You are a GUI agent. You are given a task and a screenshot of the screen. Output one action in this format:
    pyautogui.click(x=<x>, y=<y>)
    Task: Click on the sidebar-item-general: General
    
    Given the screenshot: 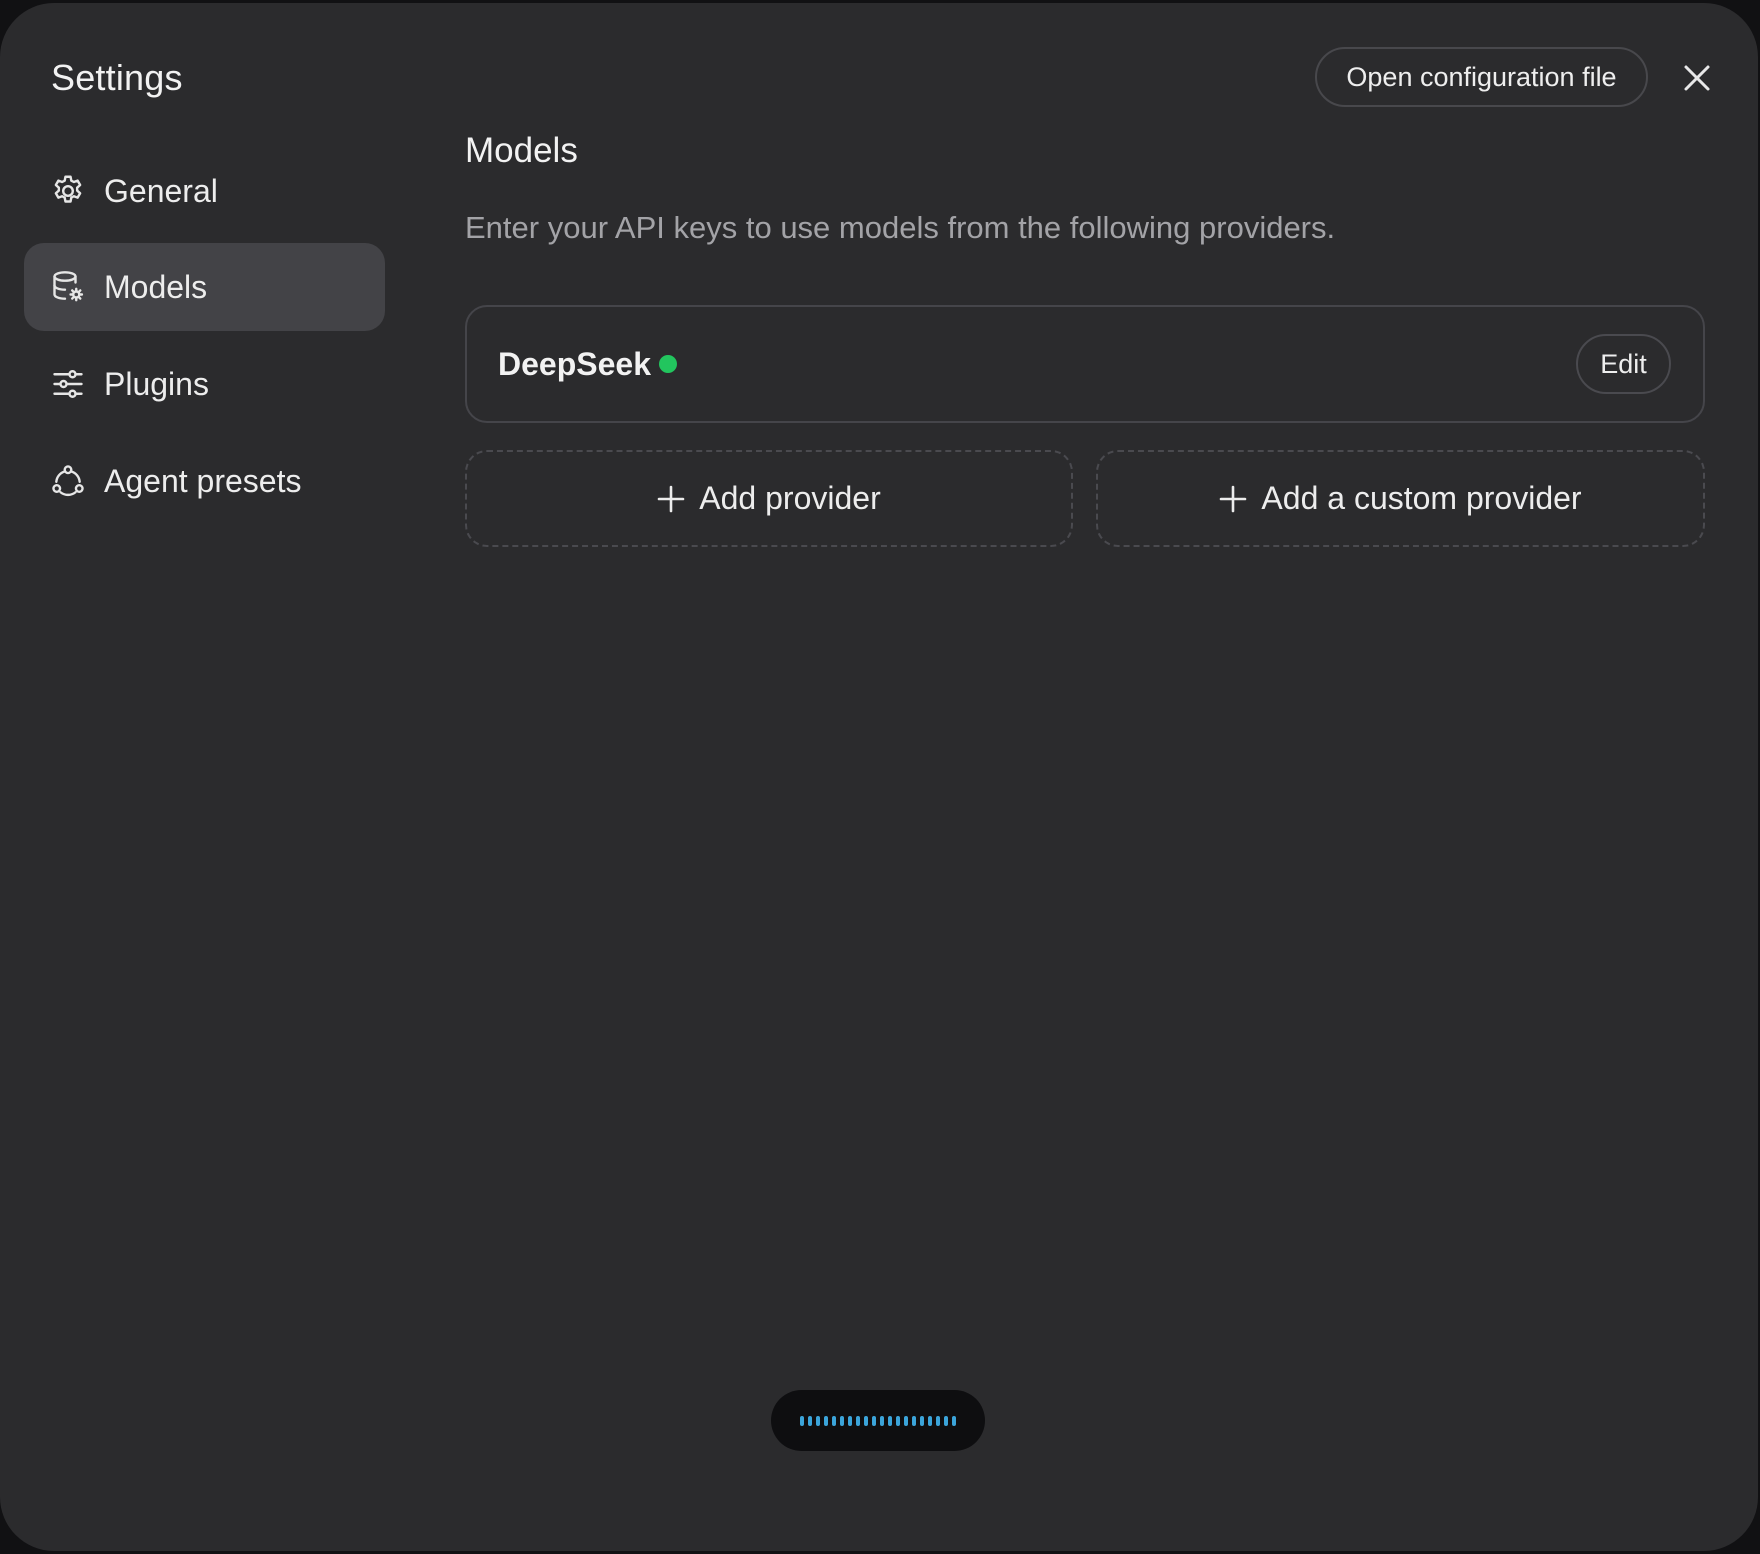 What is the action you would take?
    pyautogui.click(x=204, y=191)
    